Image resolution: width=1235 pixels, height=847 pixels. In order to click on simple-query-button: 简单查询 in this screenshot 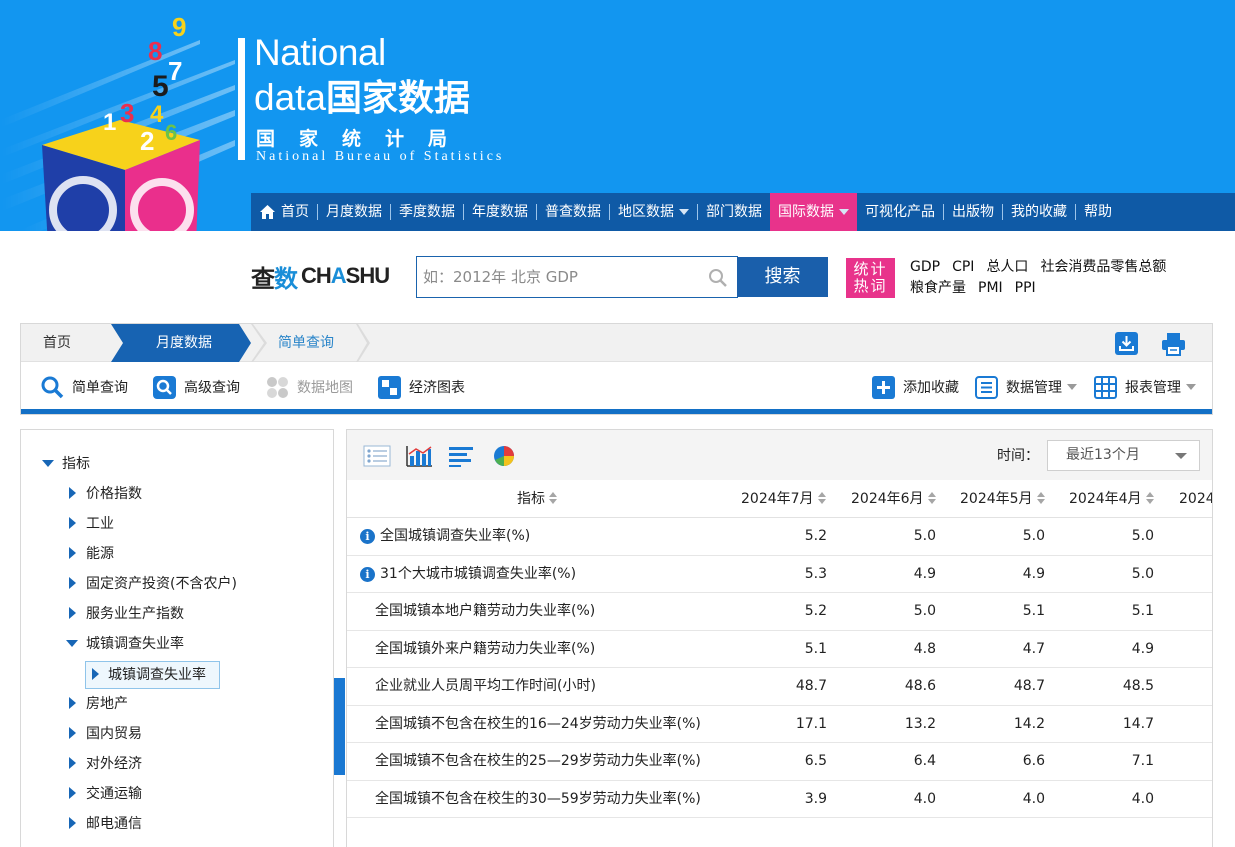, I will do `click(84, 387)`.